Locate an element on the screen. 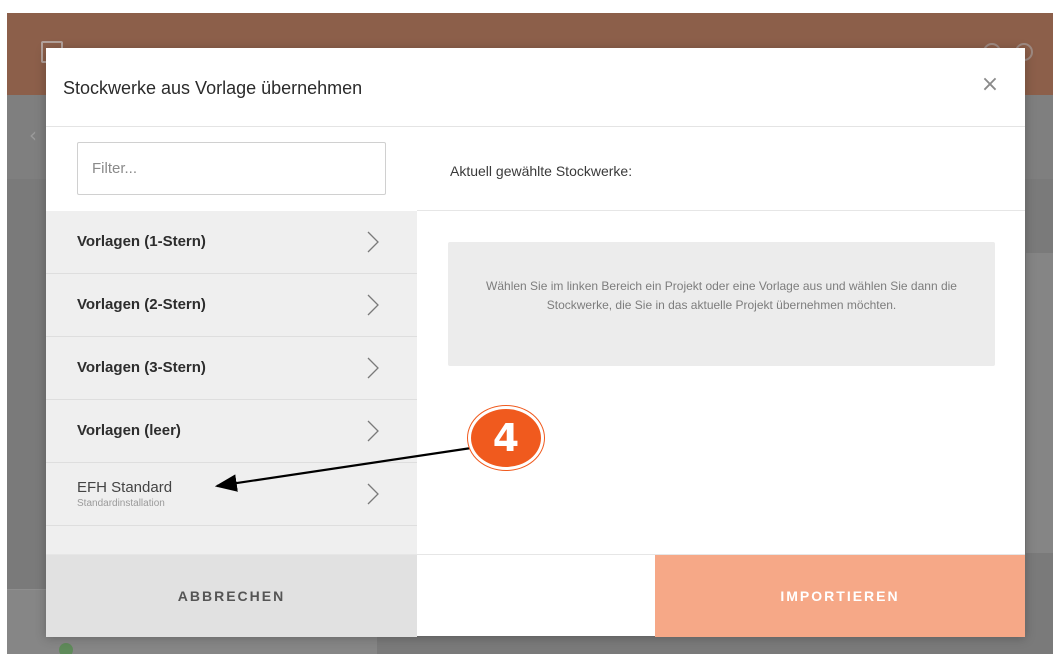 Image resolution: width=1053 pixels, height=654 pixels. dialog-footer: ABBRECHEN IMPORTIEREN is located at coordinates (535, 595).